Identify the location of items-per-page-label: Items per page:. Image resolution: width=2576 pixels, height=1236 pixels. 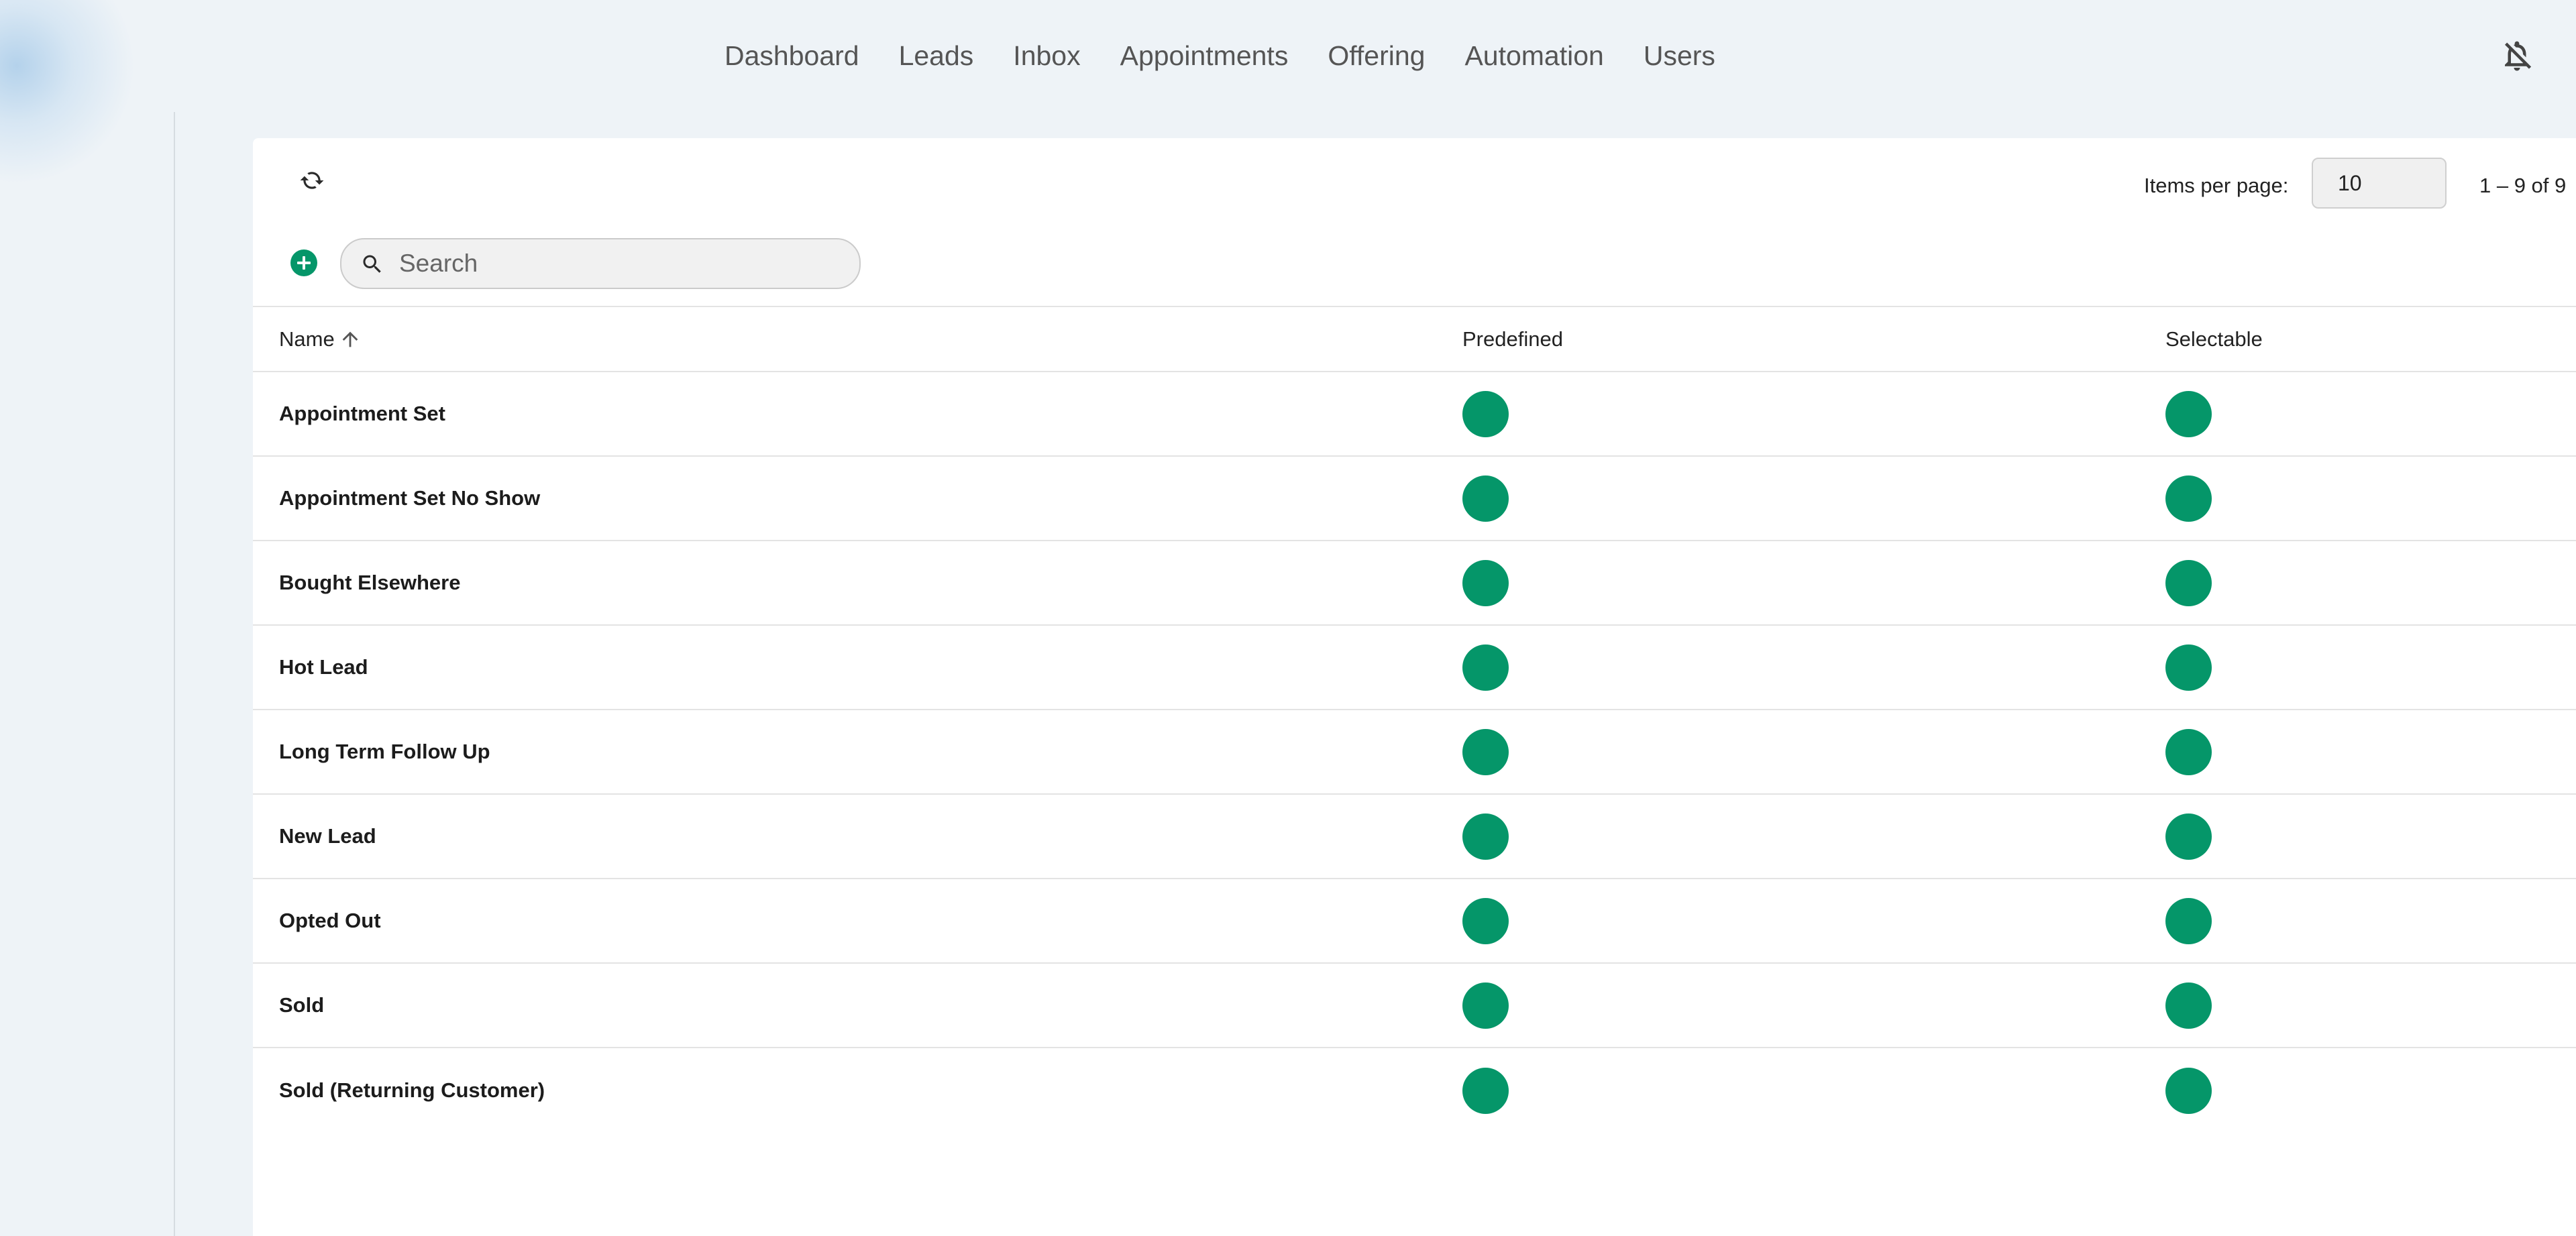
(2216, 185).